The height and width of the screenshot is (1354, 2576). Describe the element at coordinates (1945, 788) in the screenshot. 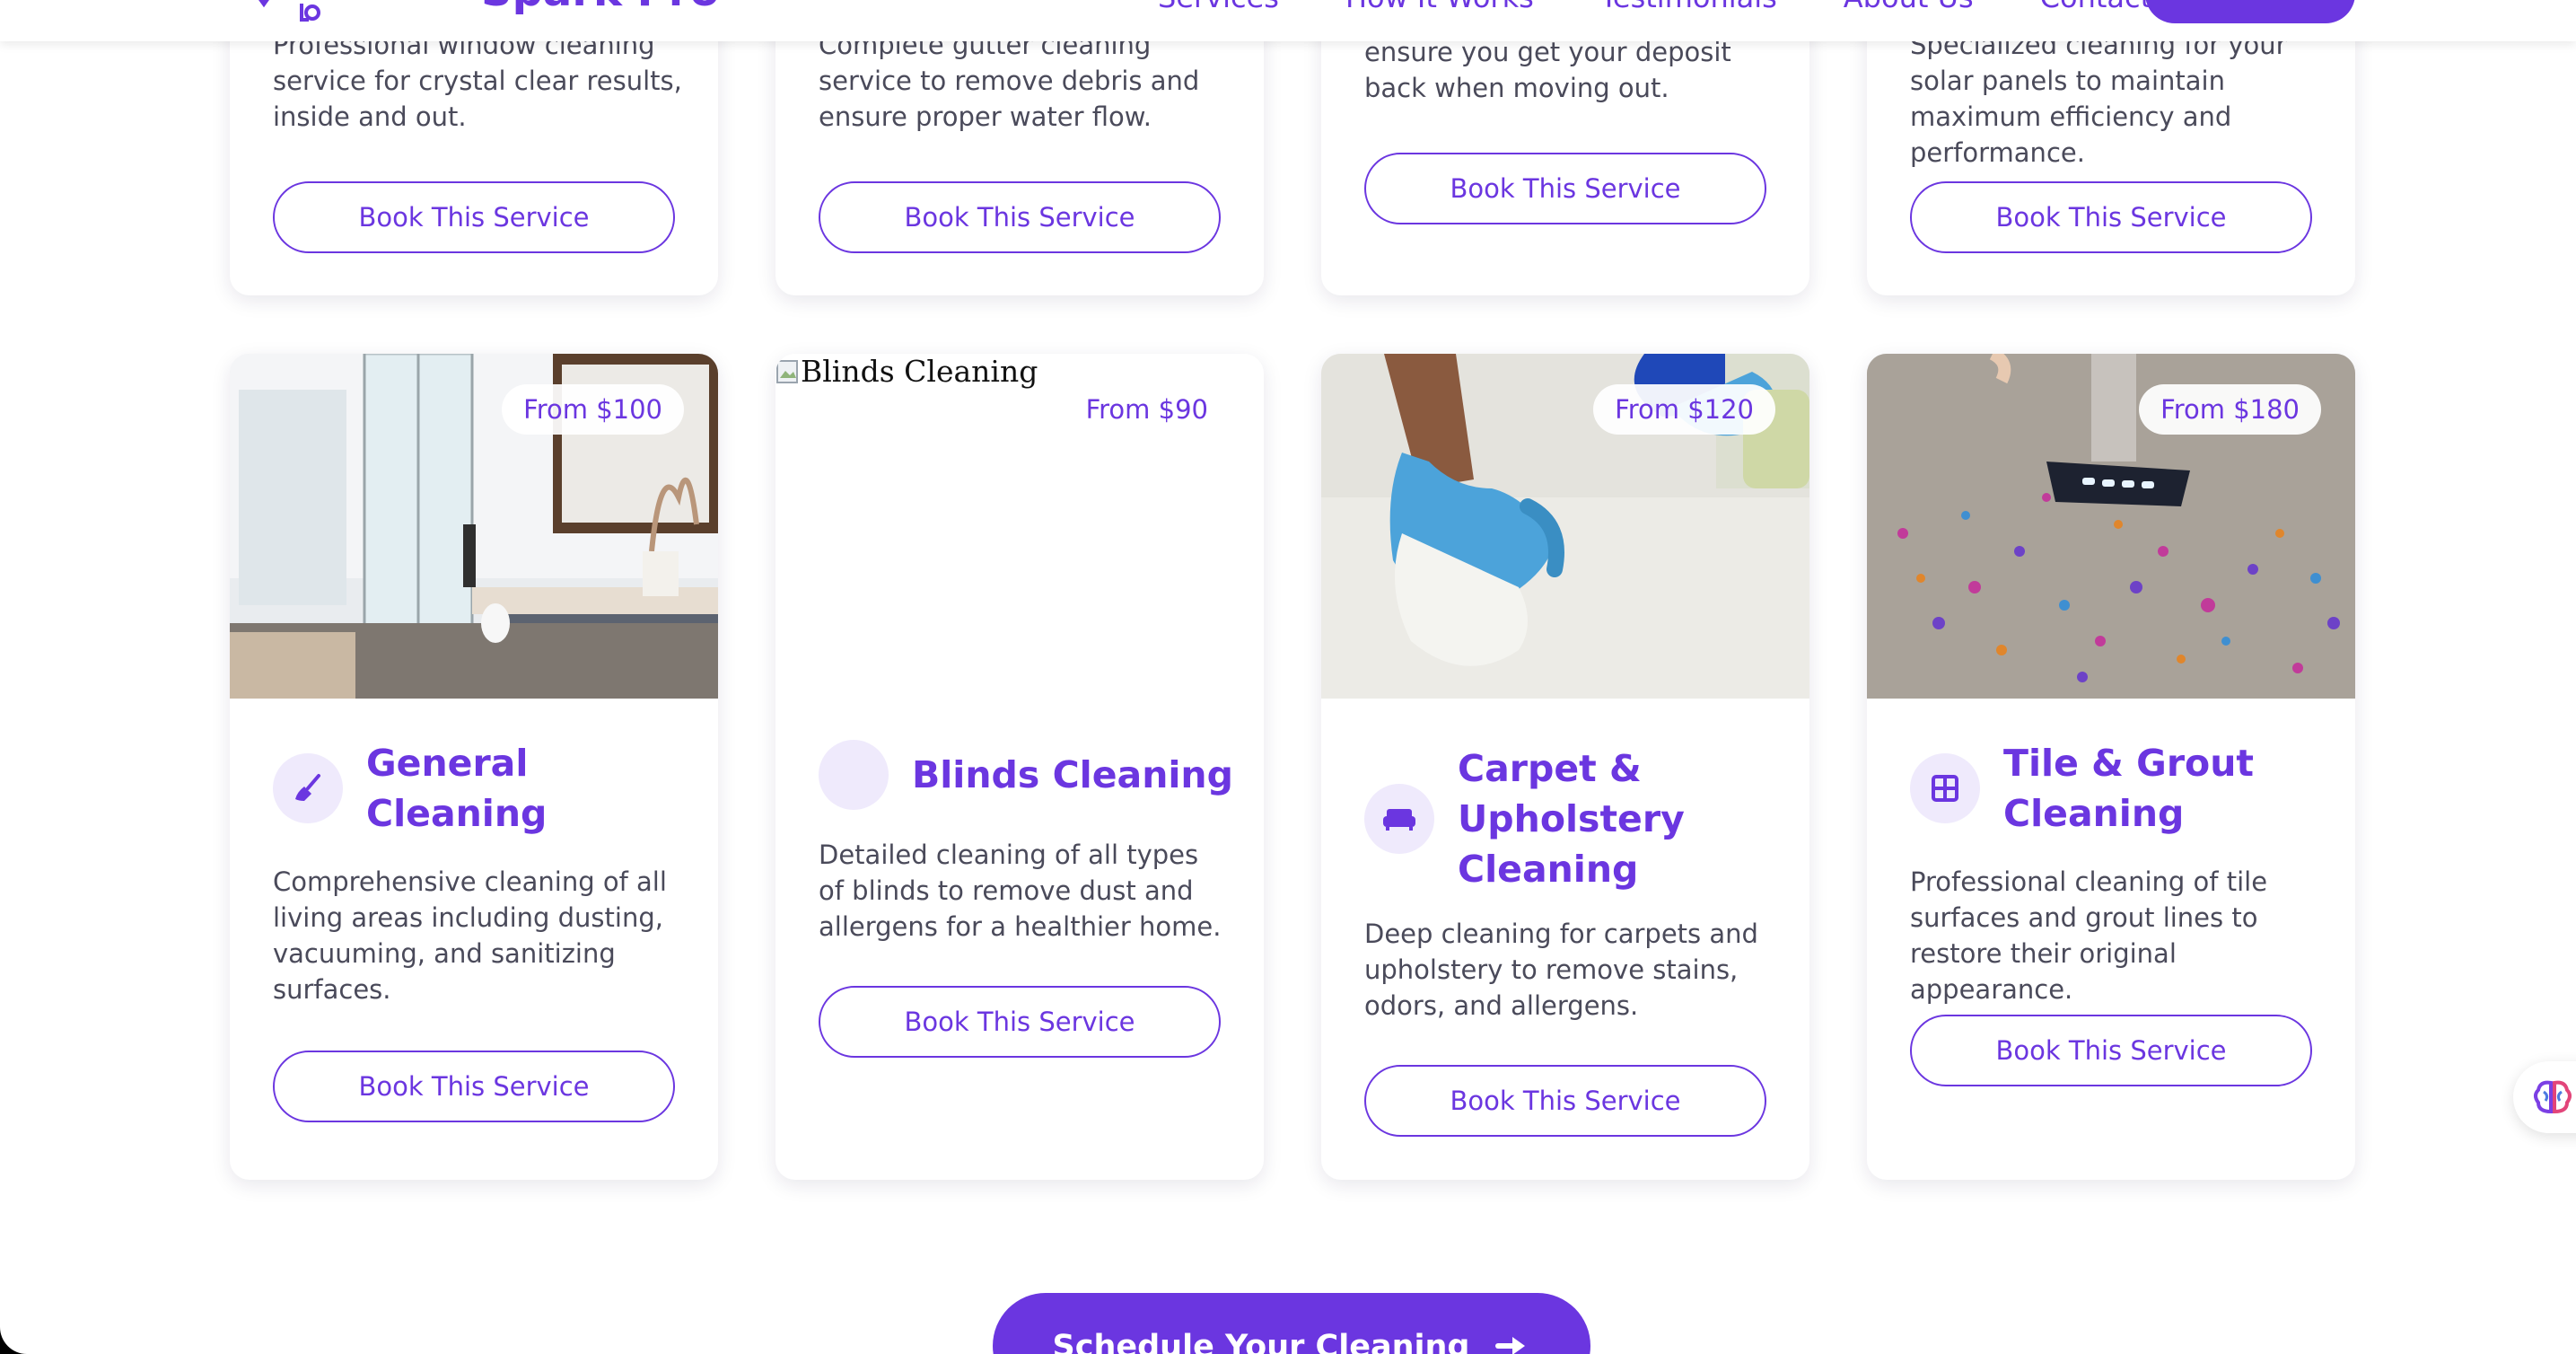

I see `tile-grid-icon` at that location.